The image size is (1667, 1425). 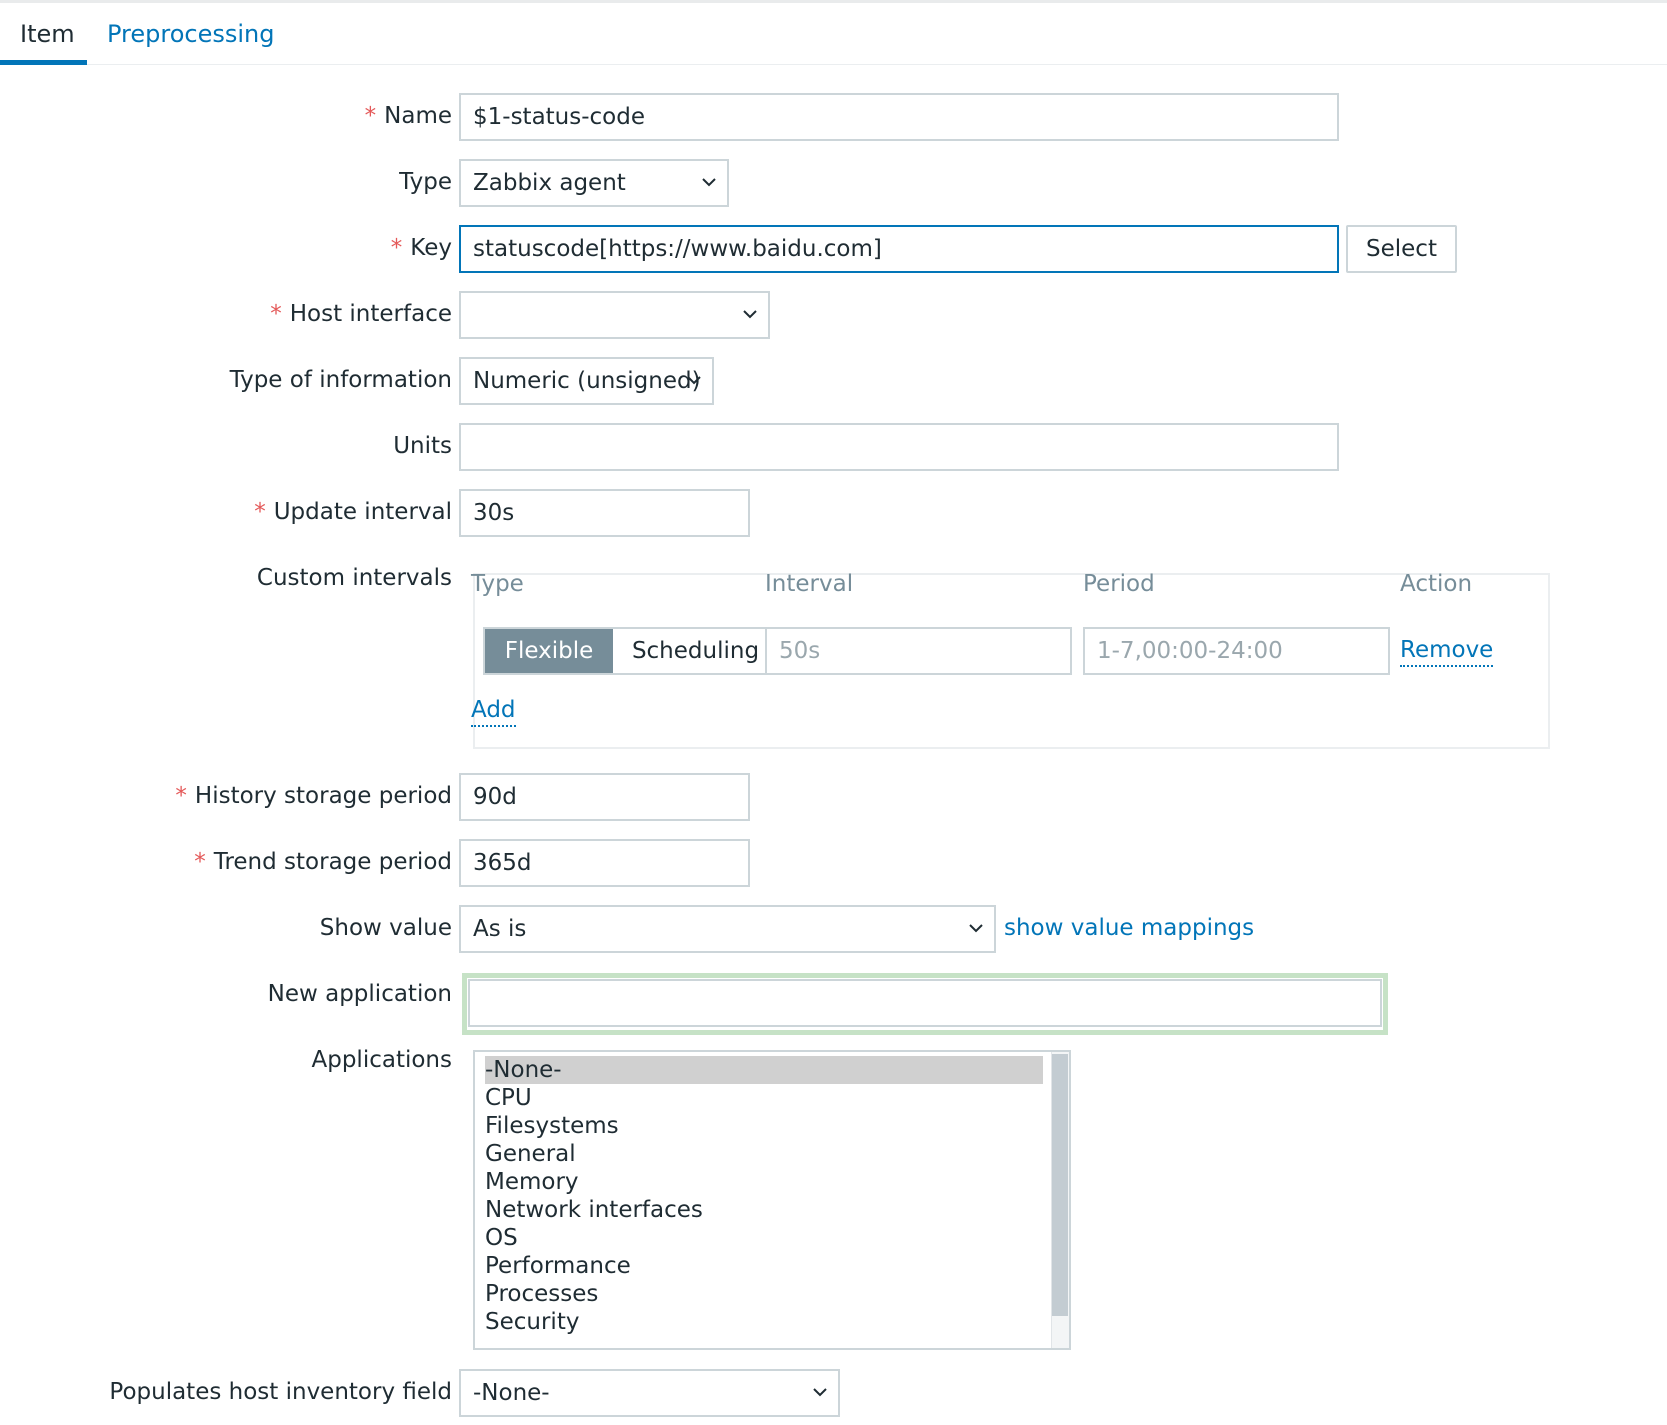 What do you see at coordinates (1236, 651) in the screenshot?
I see `custom-period-input: 1-7,00:00-24:00` at bounding box center [1236, 651].